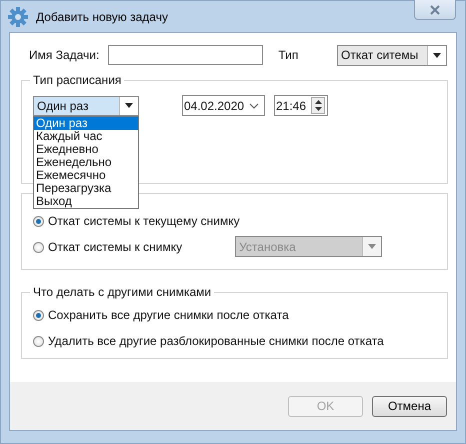 Image resolution: width=466 pixels, height=444 pixels. What do you see at coordinates (86, 136) in the screenshot?
I see `dropdown-option: Каждый час` at bounding box center [86, 136].